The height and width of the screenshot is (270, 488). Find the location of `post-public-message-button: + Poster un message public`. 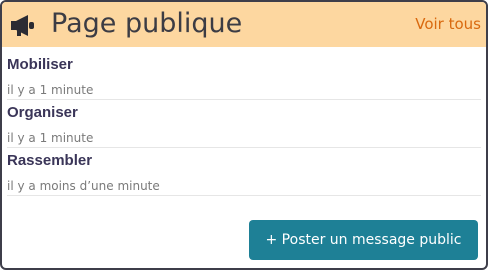

post-public-message-button: + Poster un message public is located at coordinates (363, 240).